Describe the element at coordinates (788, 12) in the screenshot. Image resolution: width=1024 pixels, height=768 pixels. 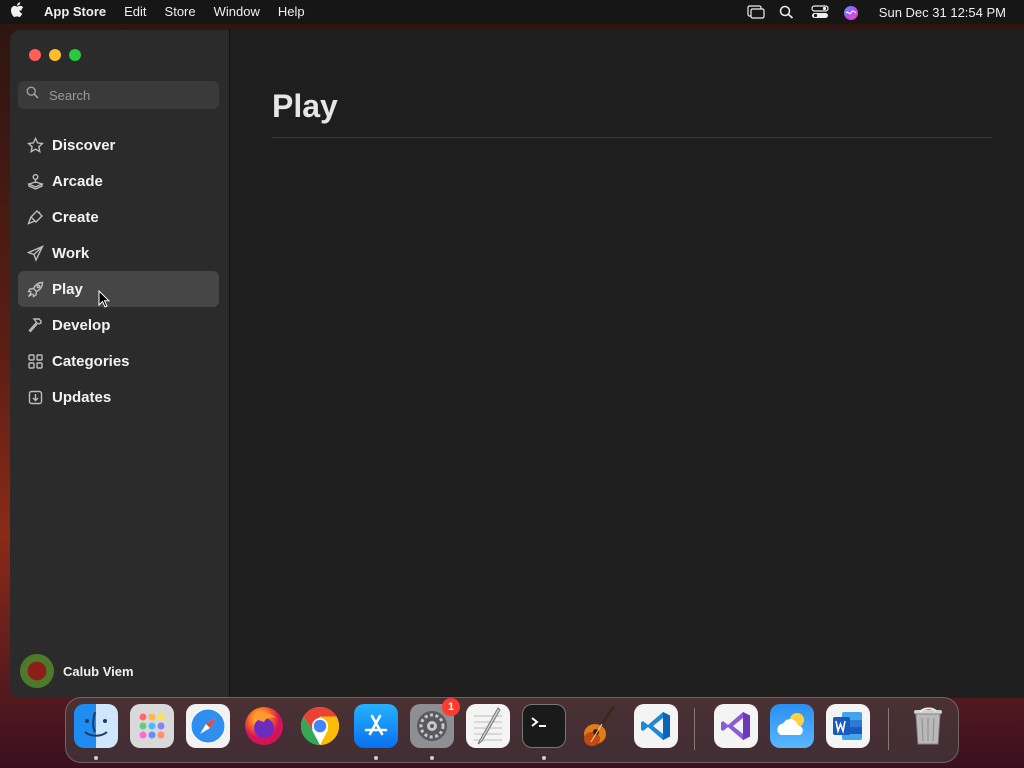
I see `spotlight-search-icon` at that location.